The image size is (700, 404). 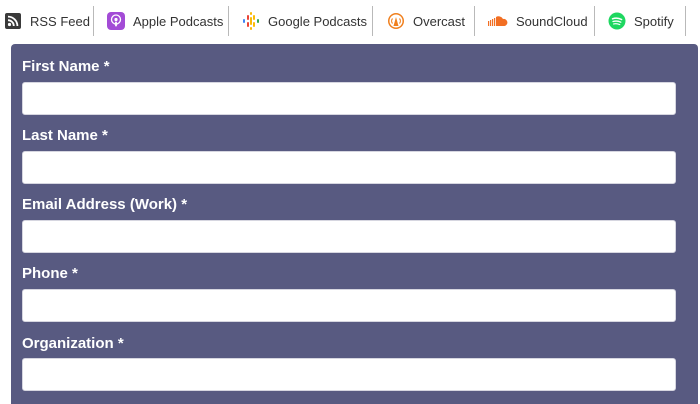 What do you see at coordinates (498, 21) in the screenshot?
I see `soundcloud-icon` at bounding box center [498, 21].